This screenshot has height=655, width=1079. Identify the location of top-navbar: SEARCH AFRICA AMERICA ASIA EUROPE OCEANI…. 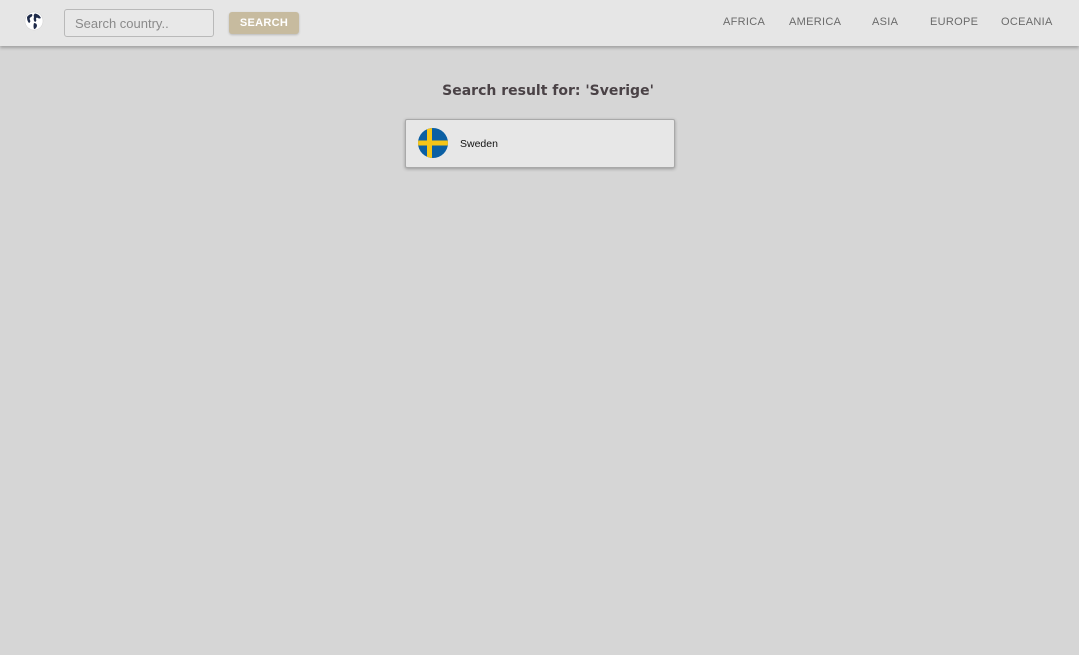
(539, 23).